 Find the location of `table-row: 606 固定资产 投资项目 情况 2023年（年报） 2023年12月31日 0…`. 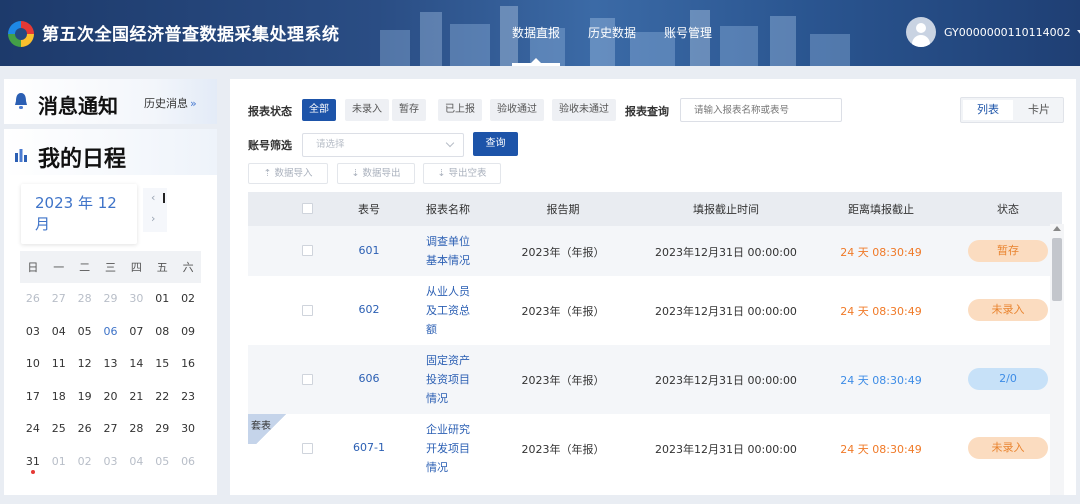

table-row: 606 固定资产 投资项目 情况 2023年（年报） 2023年12月31日 0… is located at coordinates (655, 379).